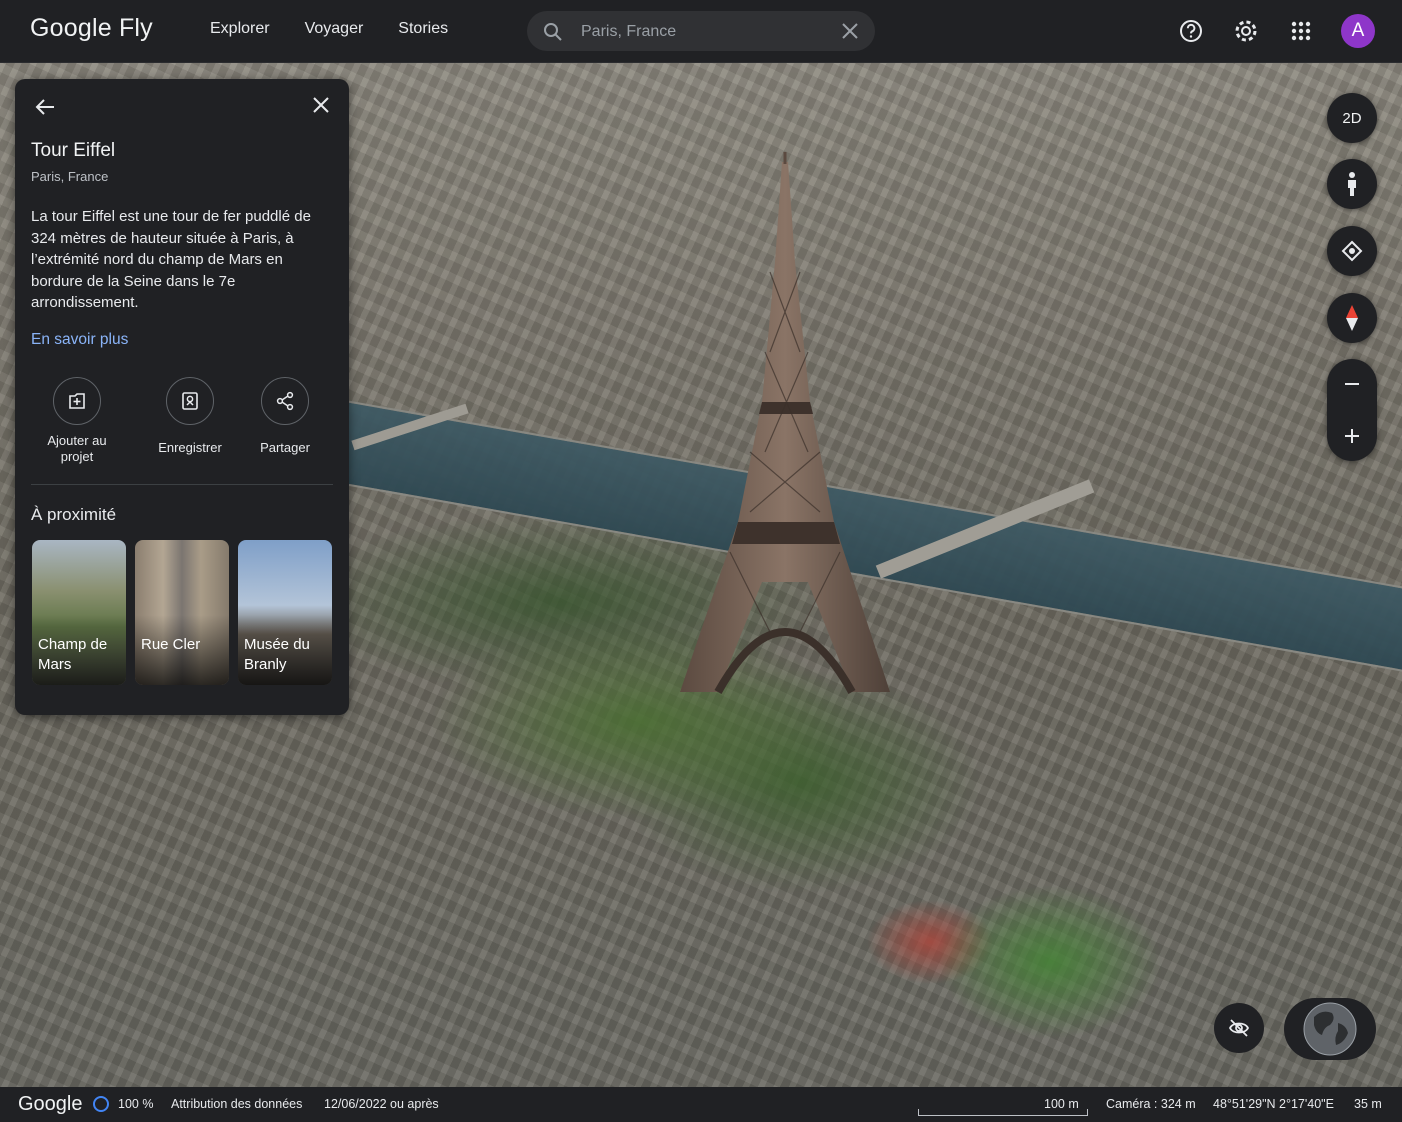 Image resolution: width=1402 pixels, height=1122 pixels. Describe the element at coordinates (240, 29) in the screenshot. I see `nav-item-explorer: Explorer` at that location.